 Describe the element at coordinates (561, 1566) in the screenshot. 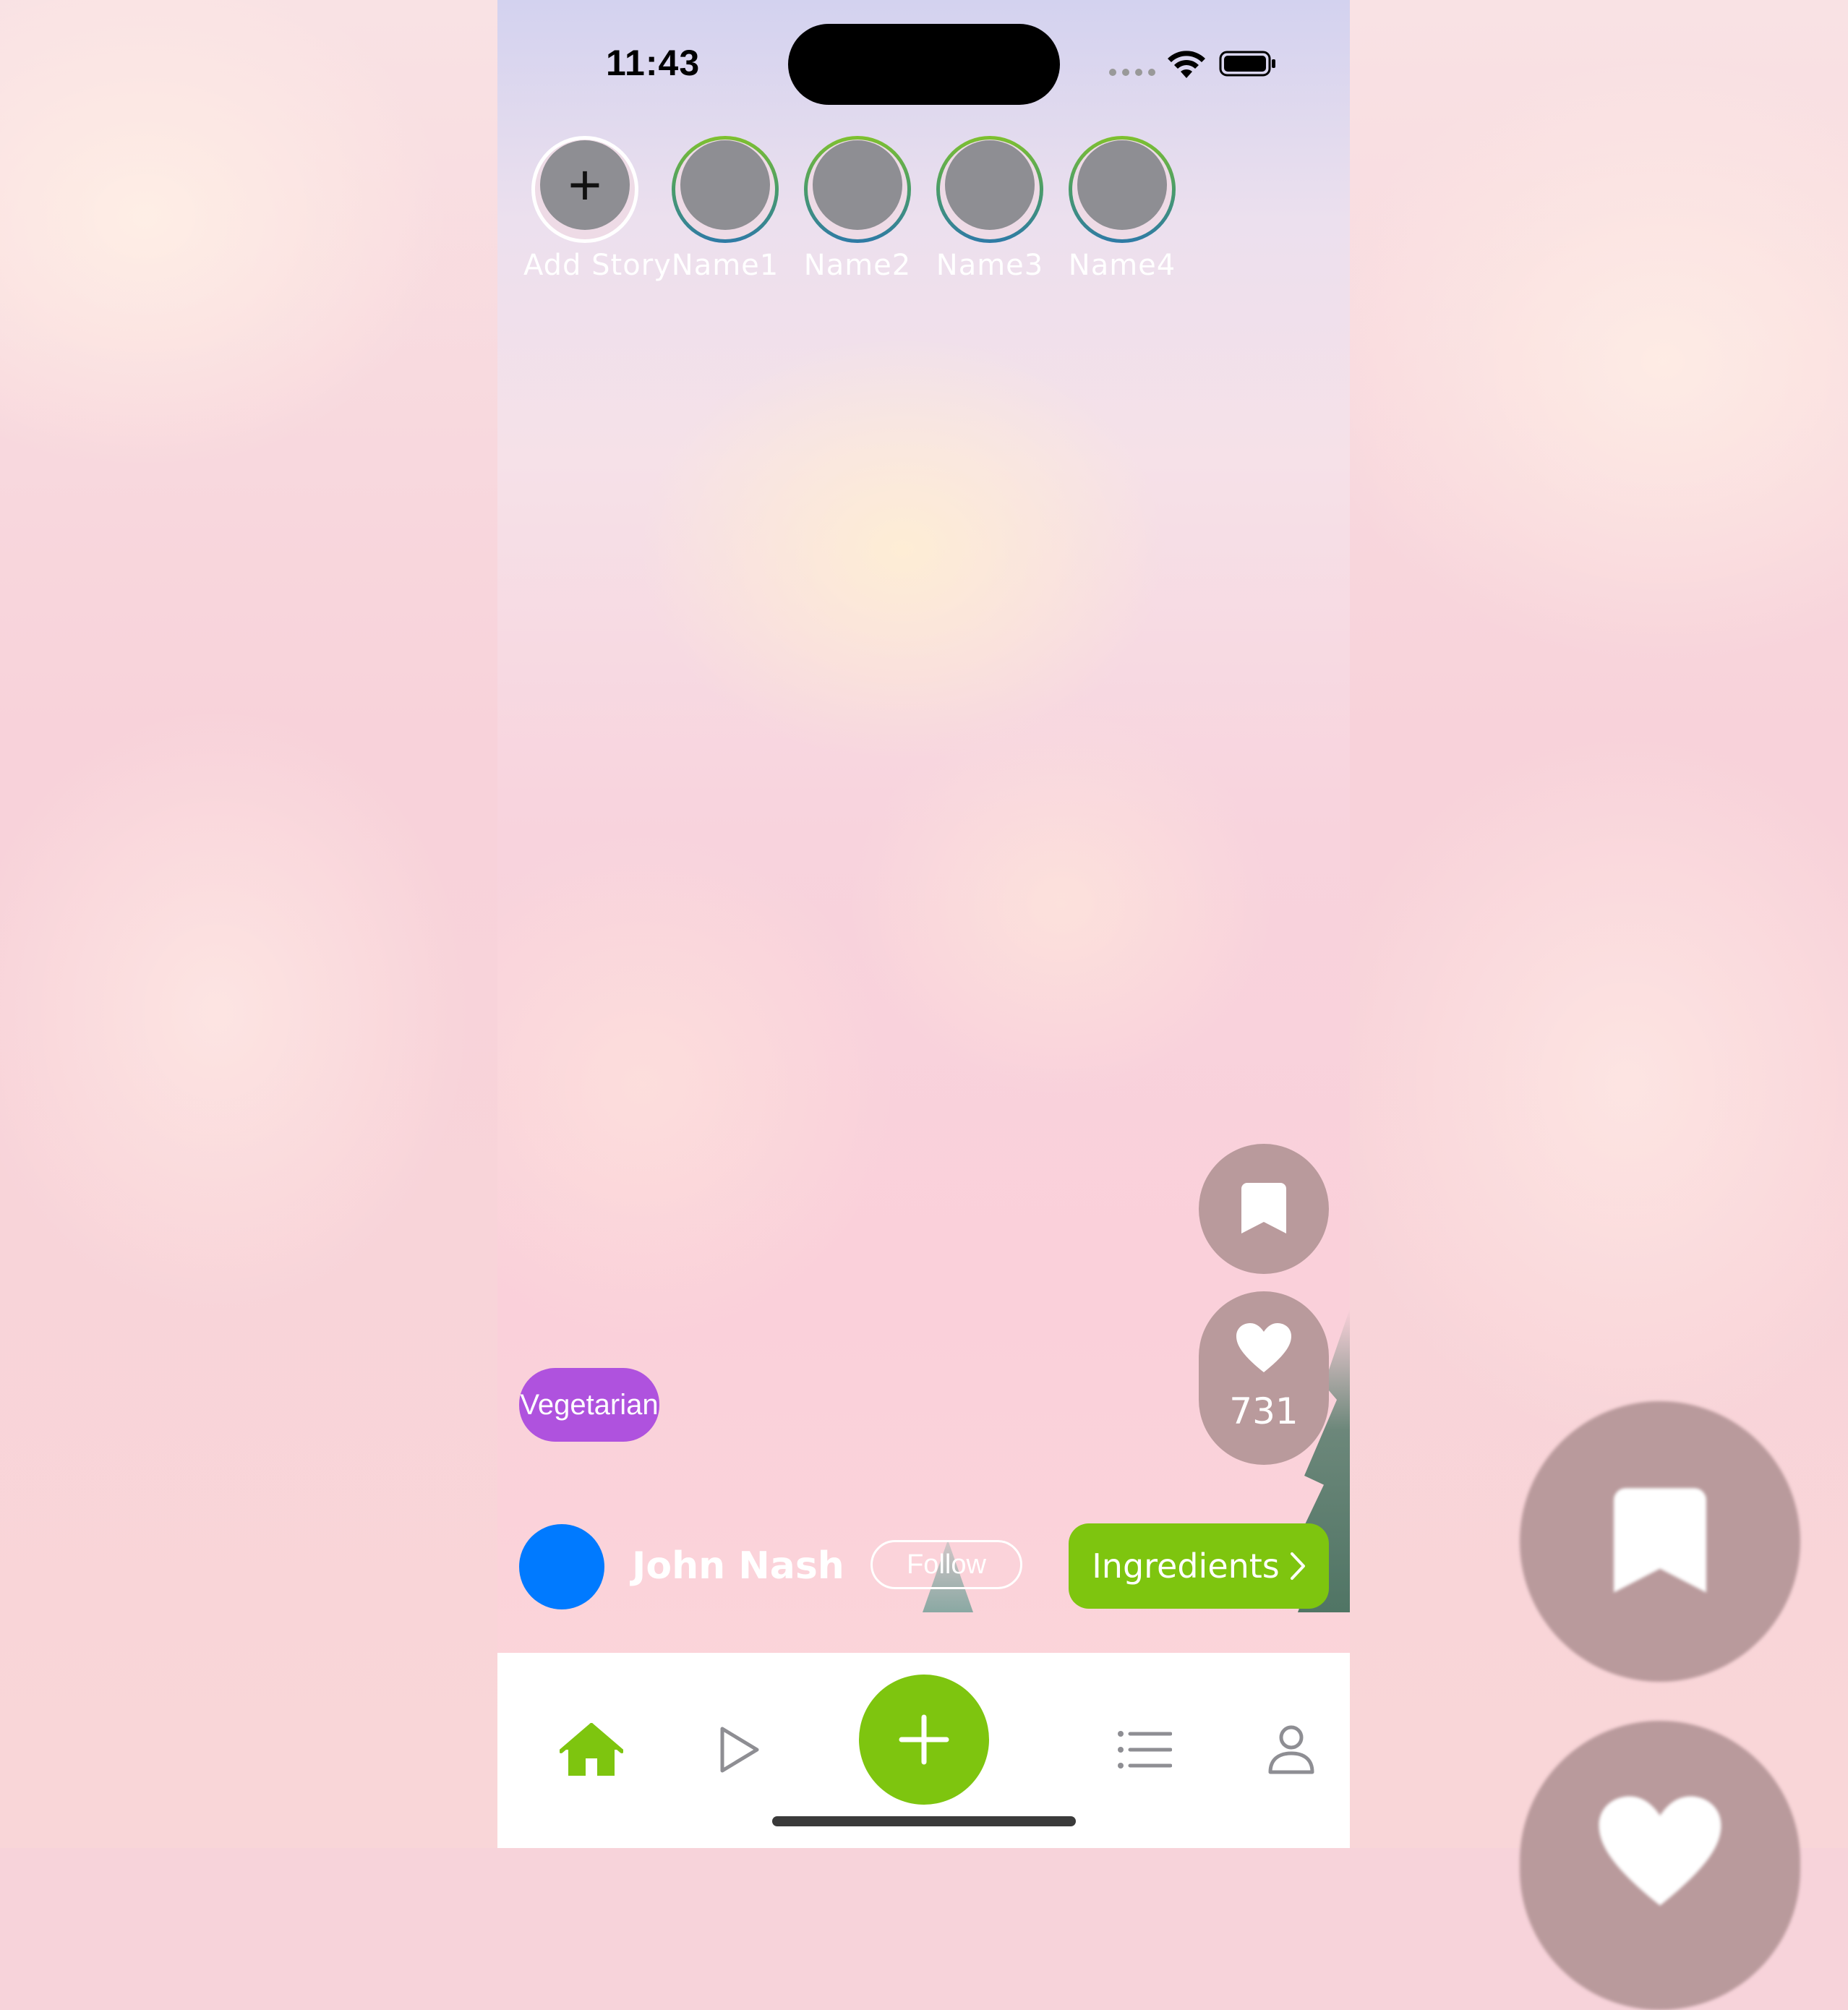

I see `author-avatar` at that location.